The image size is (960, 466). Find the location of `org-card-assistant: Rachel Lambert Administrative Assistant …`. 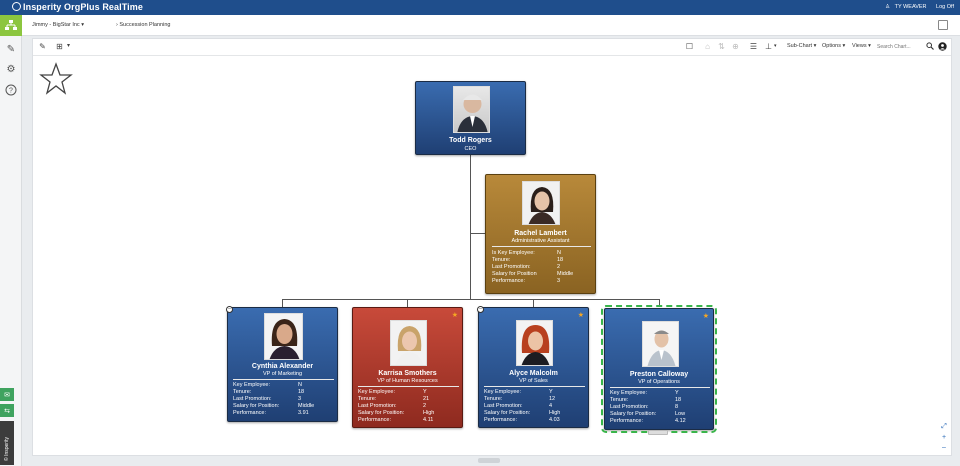

org-card-assistant: Rachel Lambert Administrative Assistant … is located at coordinates (540, 234).